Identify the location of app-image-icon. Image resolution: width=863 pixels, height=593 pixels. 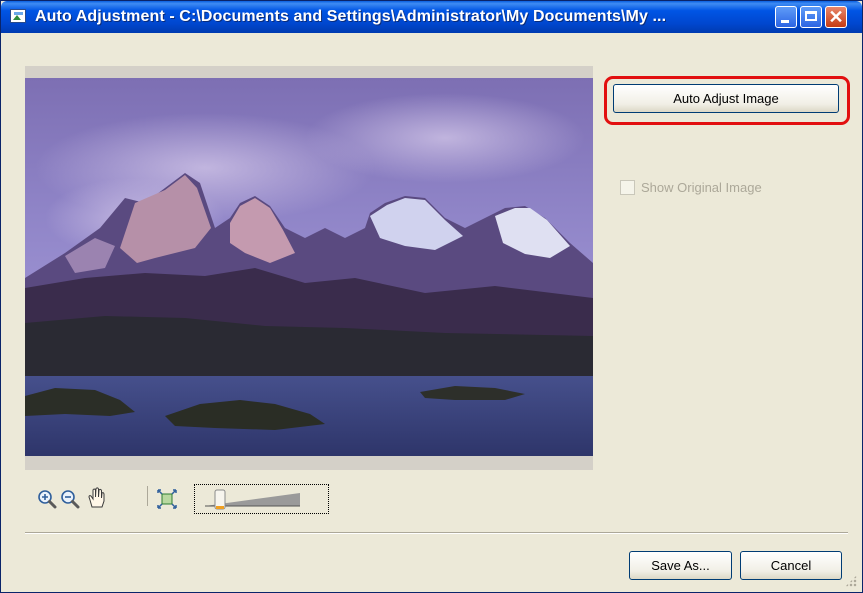
(18, 16).